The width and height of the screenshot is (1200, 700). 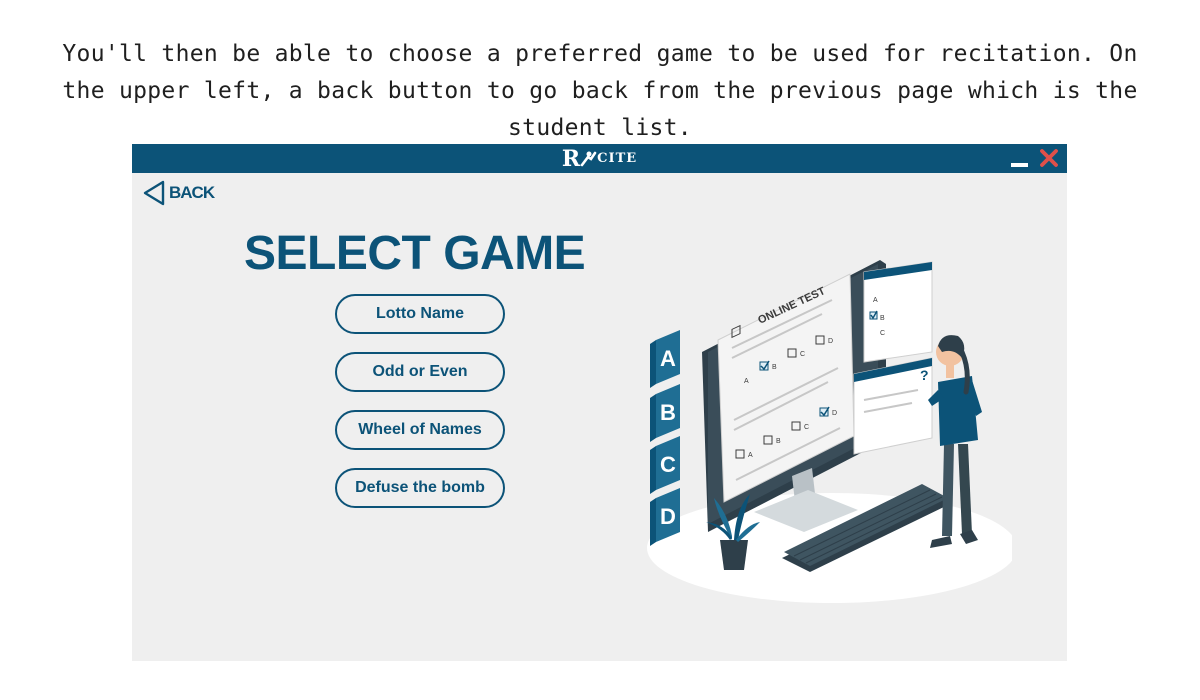 I want to click on wheel-of-names-button: Wheel of Names, so click(x=420, y=430).